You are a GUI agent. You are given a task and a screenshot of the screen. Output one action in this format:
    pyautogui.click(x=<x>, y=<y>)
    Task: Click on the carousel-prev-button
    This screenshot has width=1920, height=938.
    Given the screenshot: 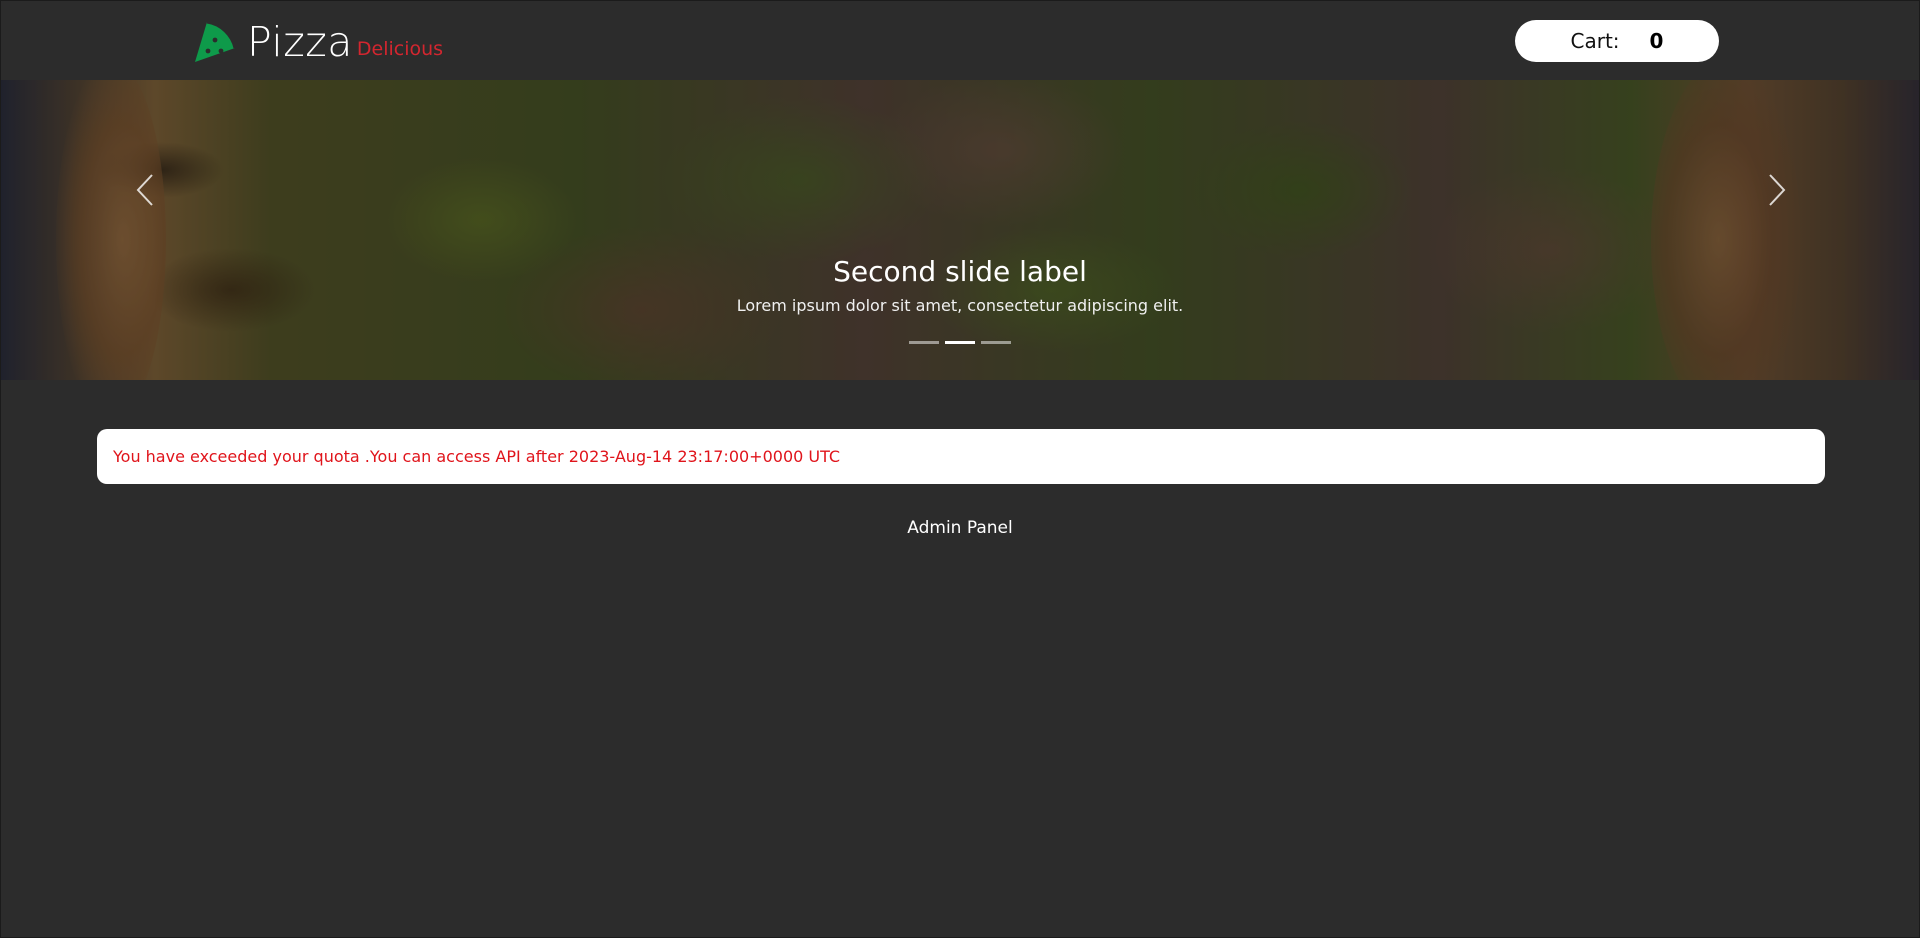 What is the action you would take?
    pyautogui.click(x=145, y=190)
    